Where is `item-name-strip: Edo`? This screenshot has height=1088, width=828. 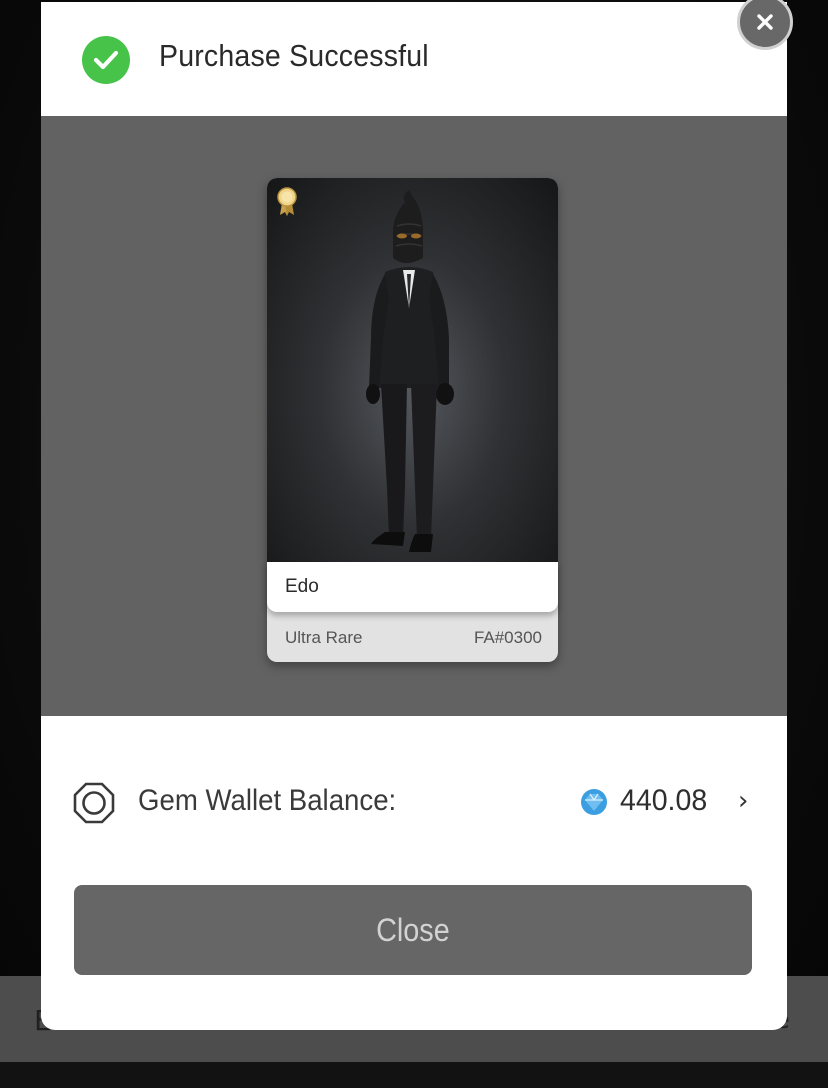
item-name-strip: Edo is located at coordinates (412, 587).